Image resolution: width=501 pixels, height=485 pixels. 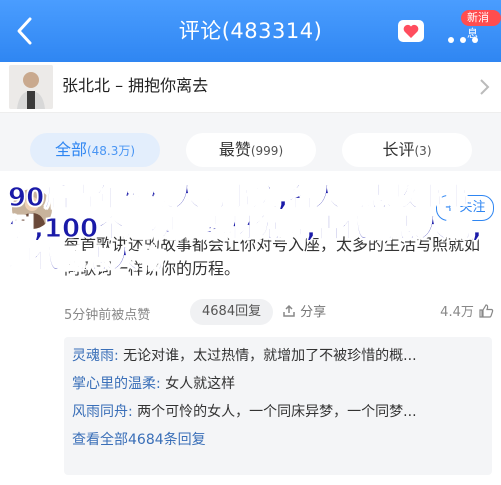 I want to click on share-button: 分享, so click(x=304, y=310).